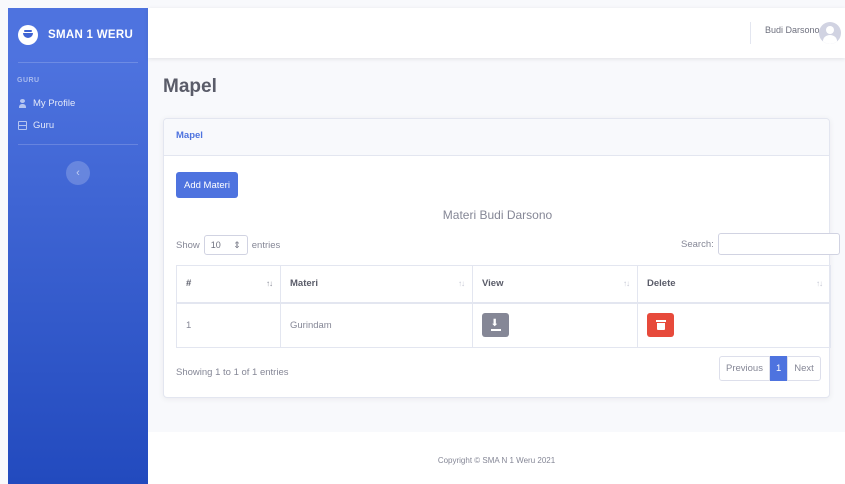 This screenshot has width=845, height=484. I want to click on sidebar-item-label: Guru, so click(44, 125).